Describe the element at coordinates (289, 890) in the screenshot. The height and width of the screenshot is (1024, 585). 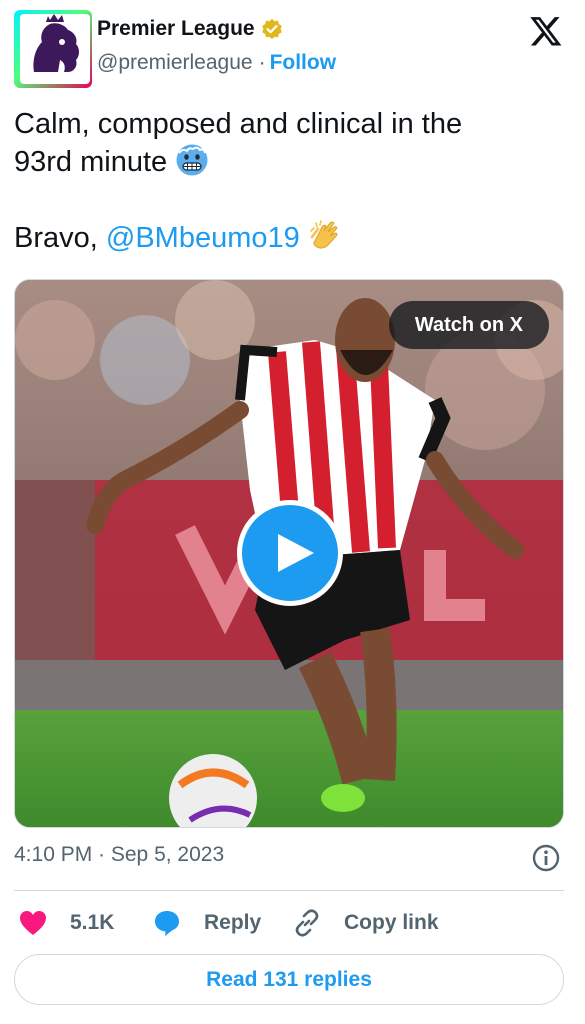
I see `divider` at that location.